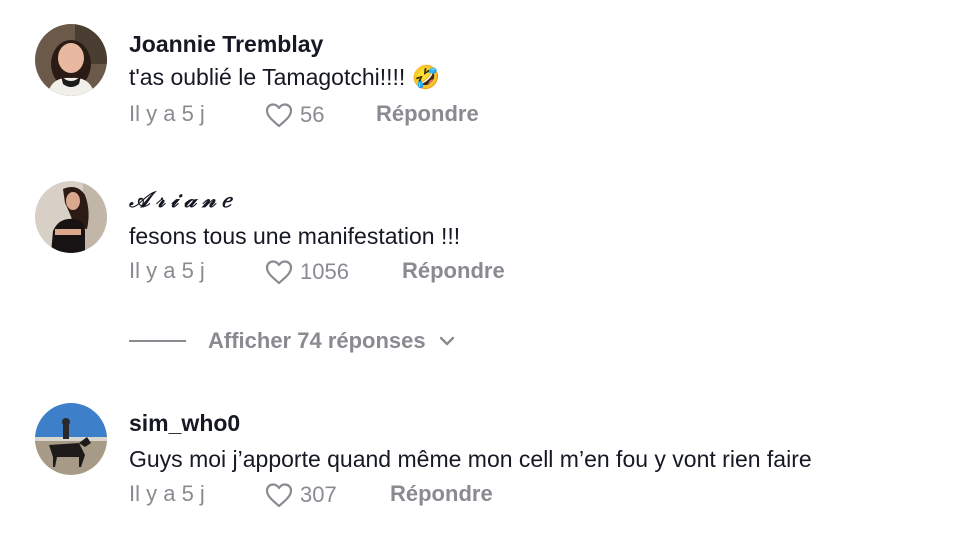  I want to click on comment-username: 𝒜𝓇𝒾𝒶𝓃𝑒, so click(183, 200).